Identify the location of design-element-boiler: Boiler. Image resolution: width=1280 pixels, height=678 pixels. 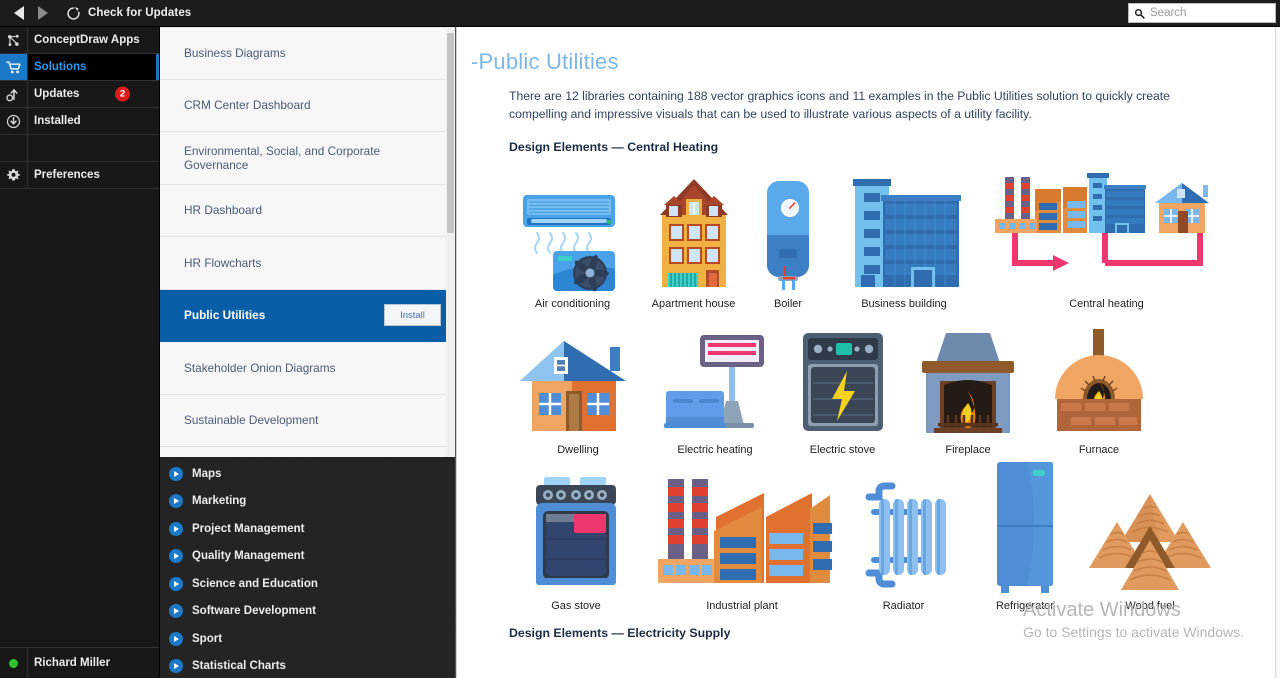
(788, 241).